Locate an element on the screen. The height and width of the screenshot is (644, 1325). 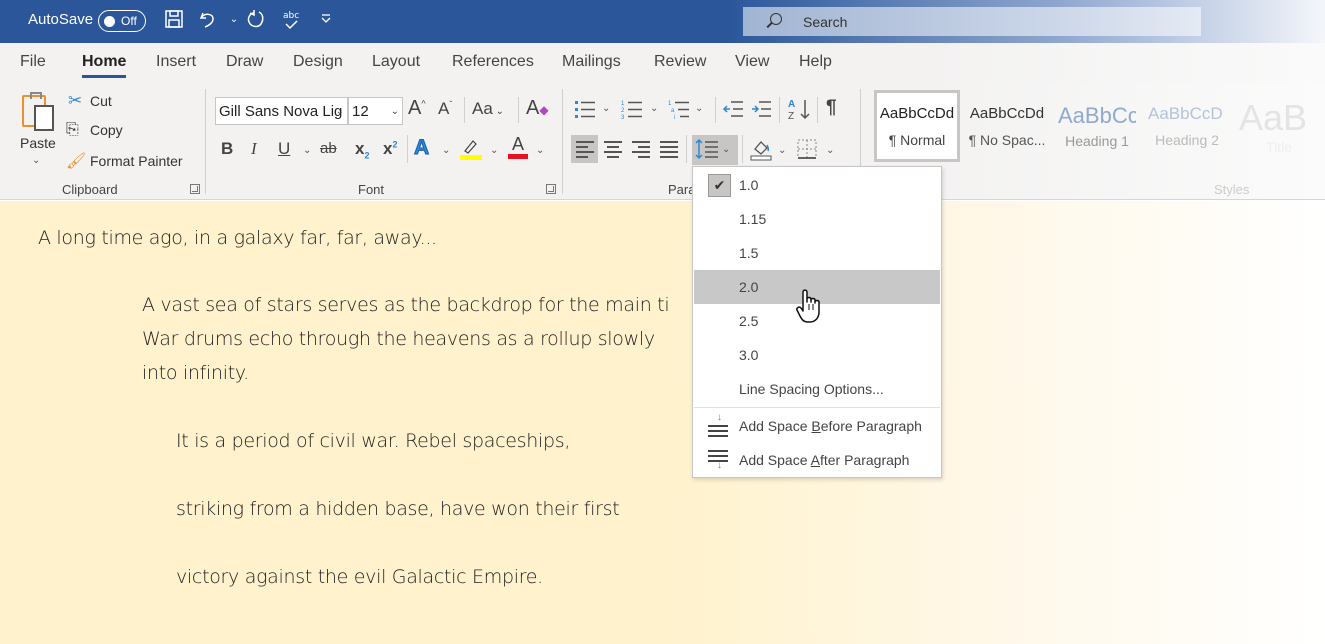
bullets-chevron-icon: ⌄ is located at coordinates (606, 108).